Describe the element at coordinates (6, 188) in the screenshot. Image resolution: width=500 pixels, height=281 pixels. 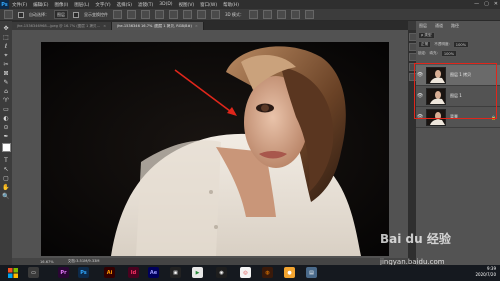
I see `hand-tool-icon: ✋` at that location.